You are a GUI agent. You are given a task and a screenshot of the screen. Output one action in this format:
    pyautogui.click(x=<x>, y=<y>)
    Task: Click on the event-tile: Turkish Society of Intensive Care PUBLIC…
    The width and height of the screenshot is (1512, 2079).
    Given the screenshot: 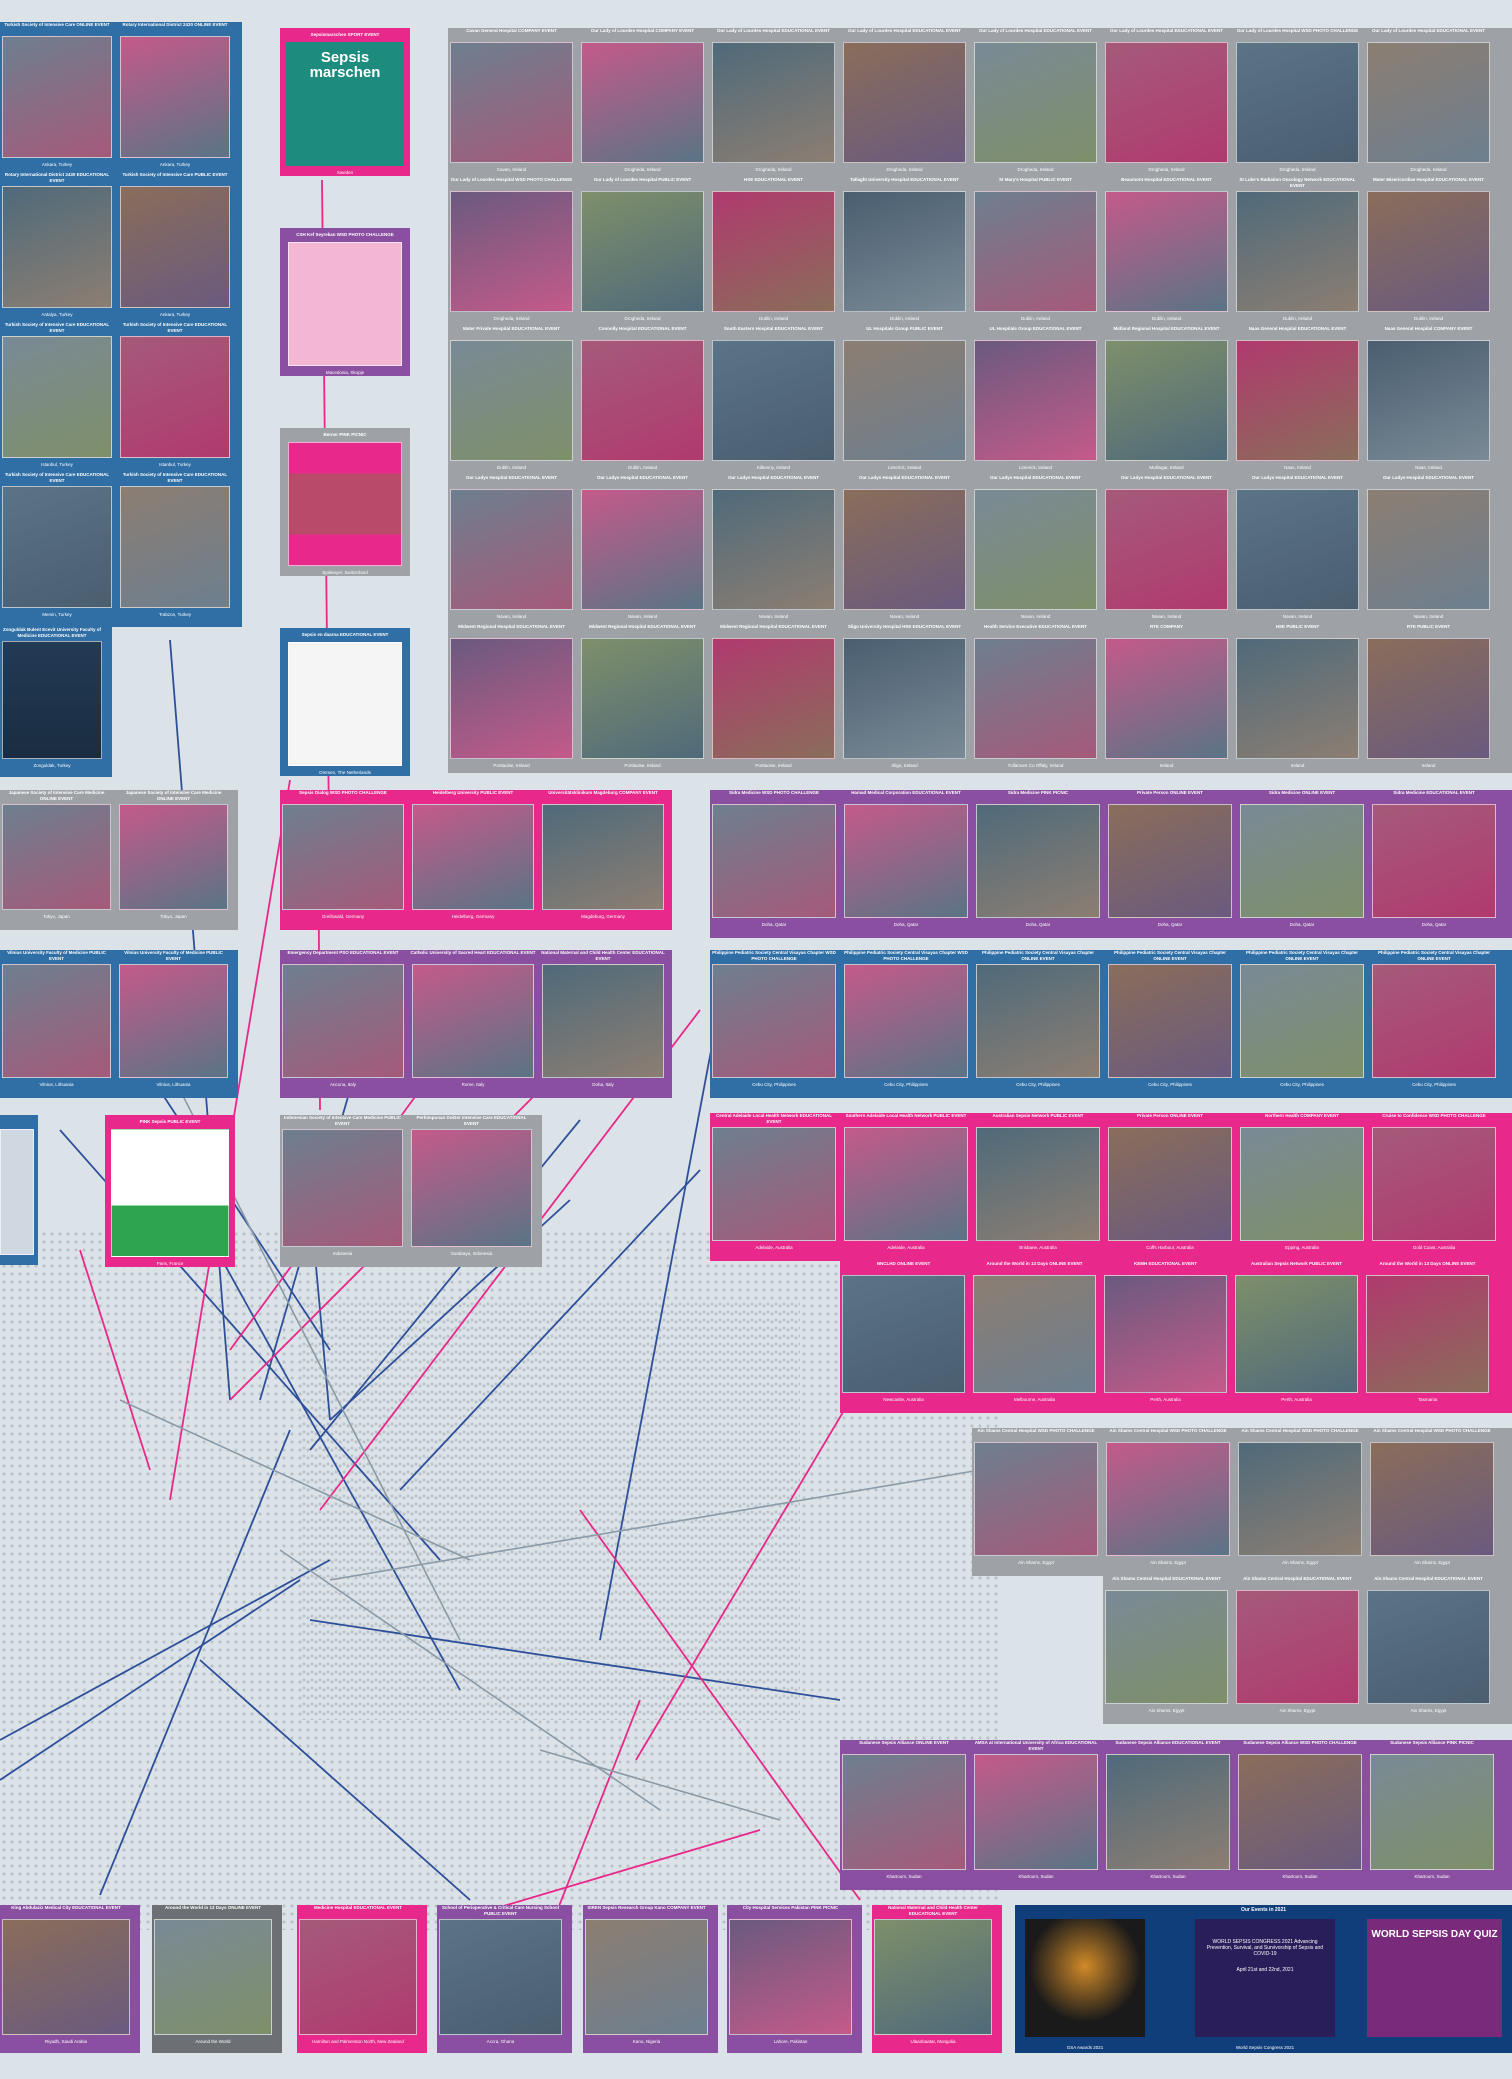 What is the action you would take?
    pyautogui.click(x=175, y=245)
    